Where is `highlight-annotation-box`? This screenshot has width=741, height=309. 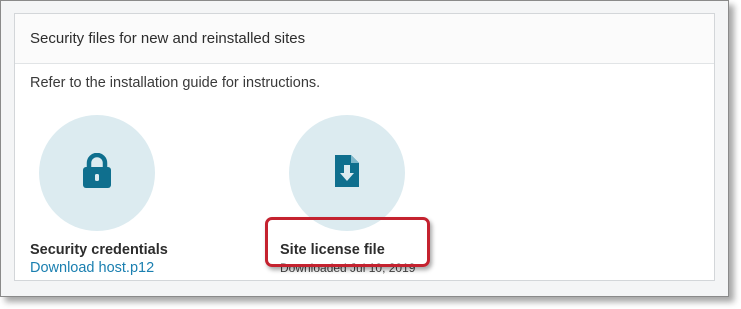
highlight-annotation-box is located at coordinates (347, 242).